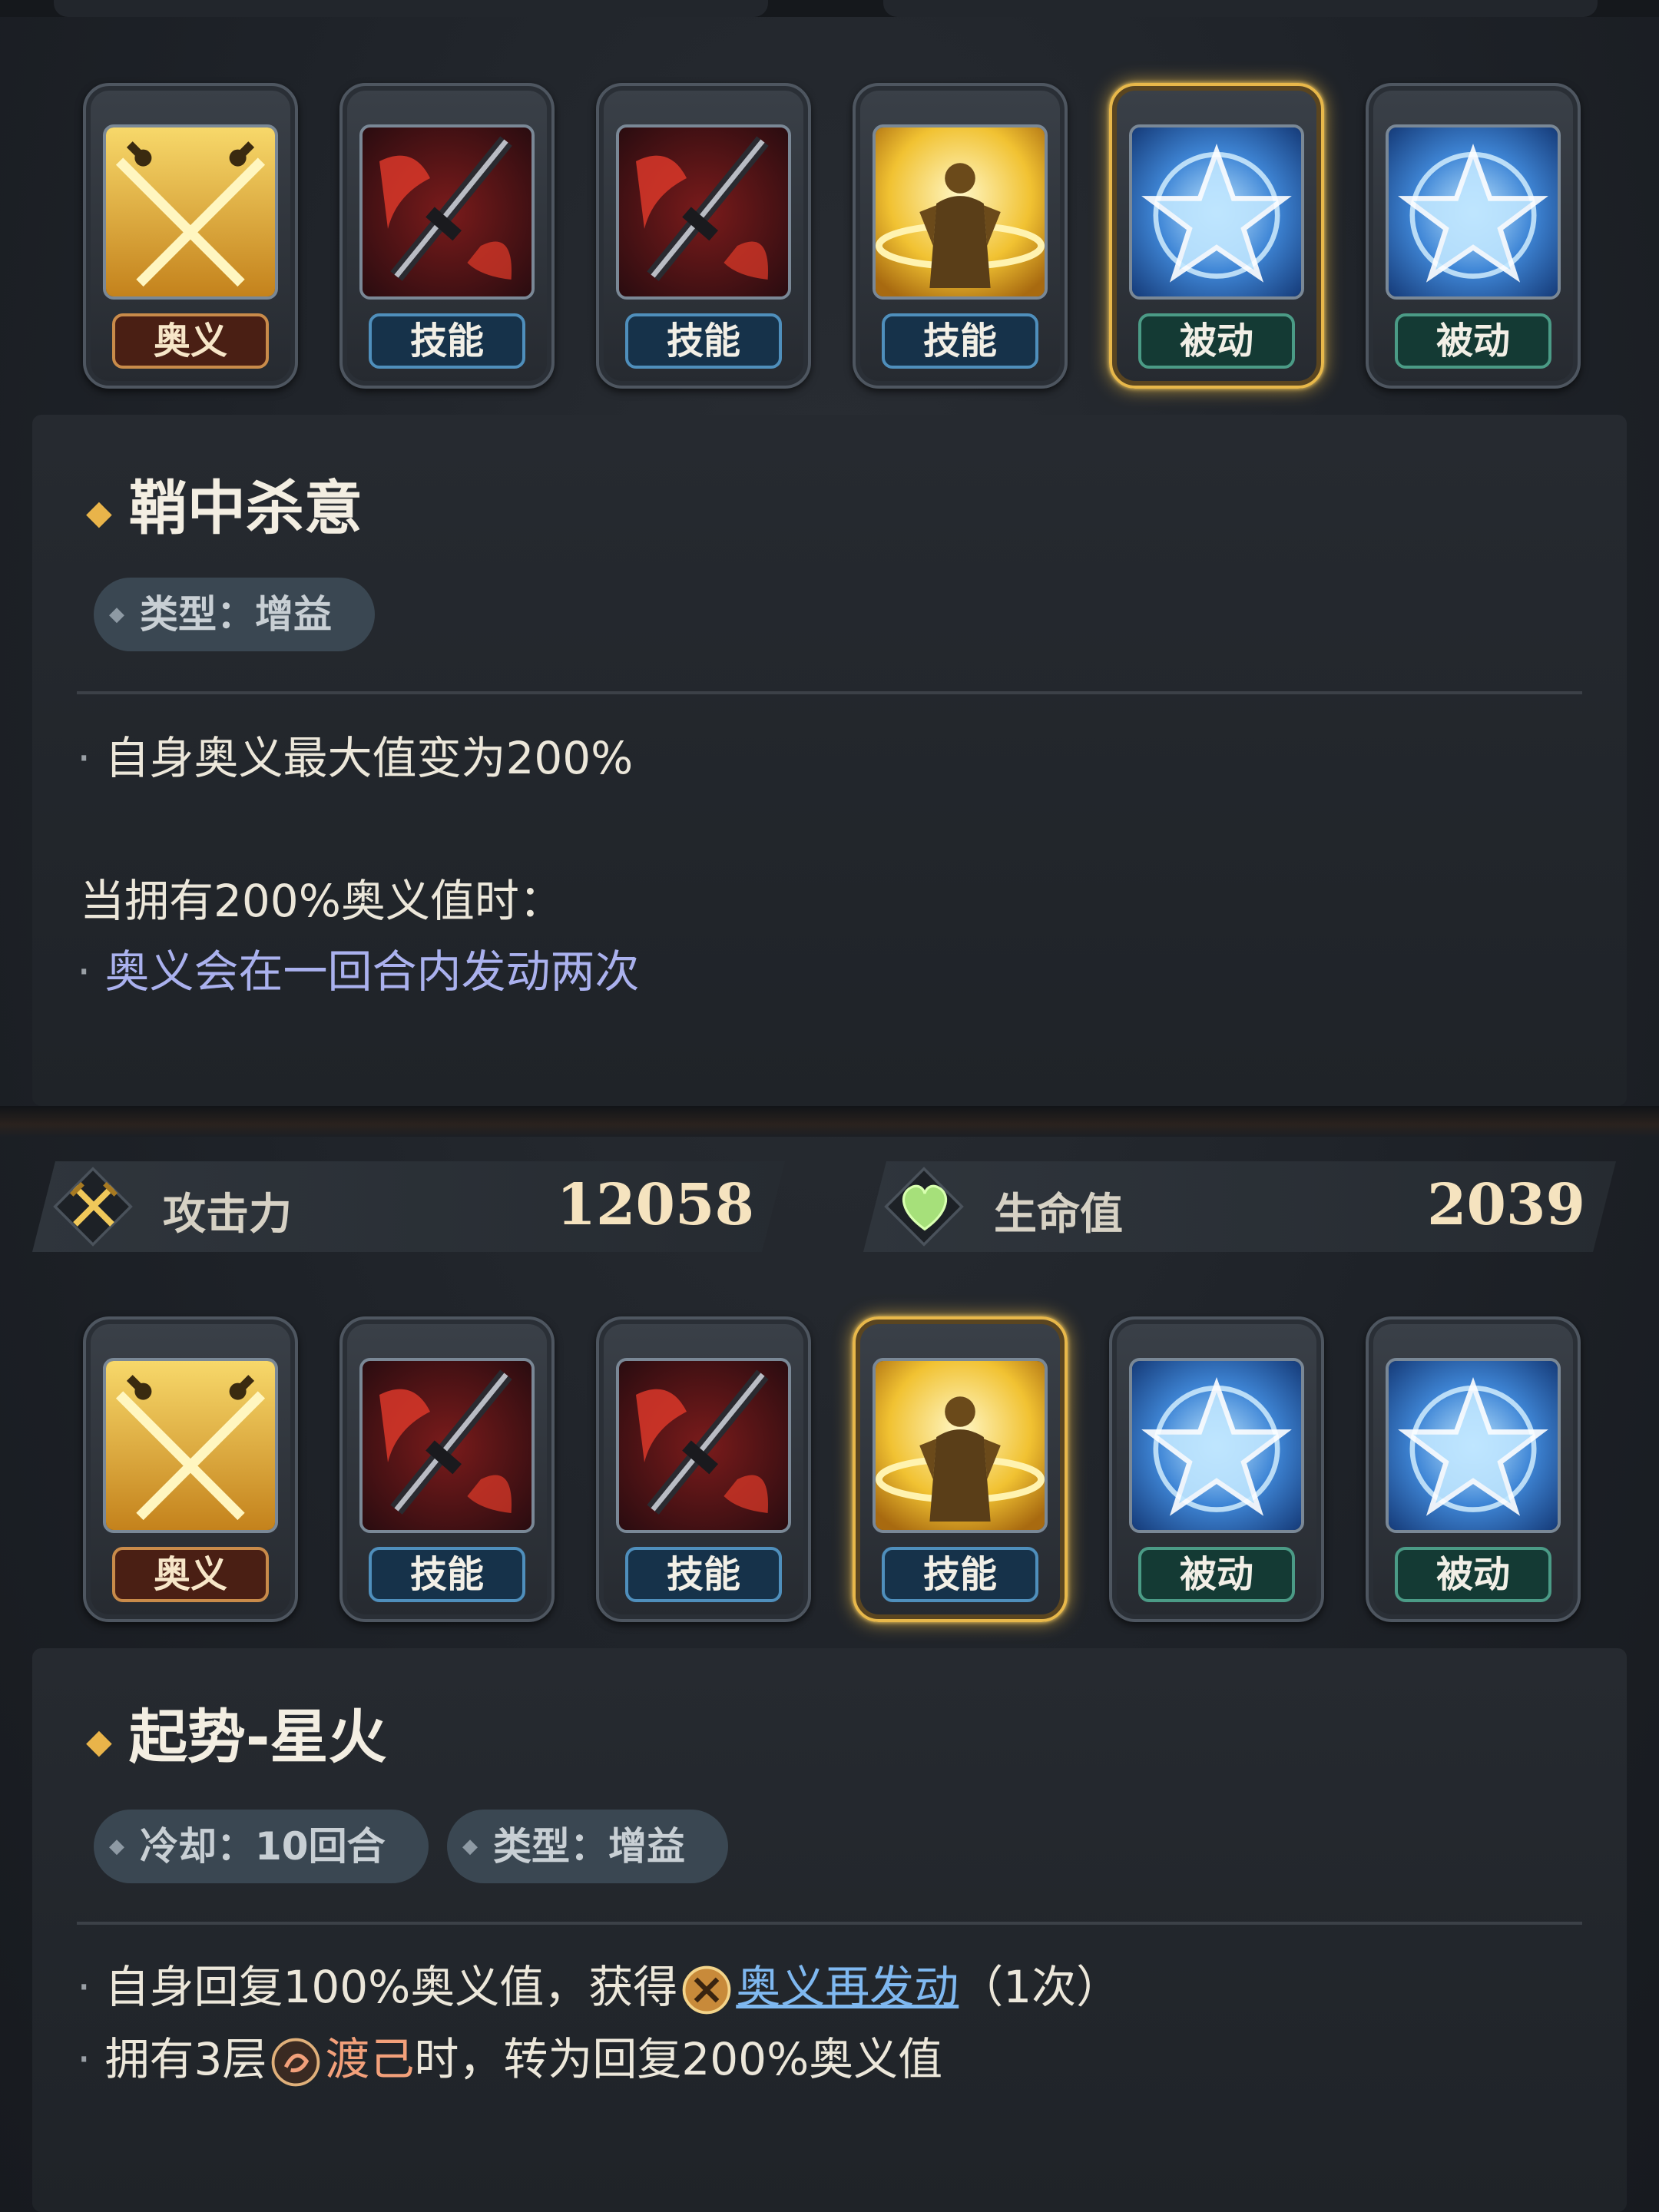 The image size is (1659, 2212). Describe the element at coordinates (409, 1206) in the screenshot. I see `attack-stat: 攻击力 12058` at that location.